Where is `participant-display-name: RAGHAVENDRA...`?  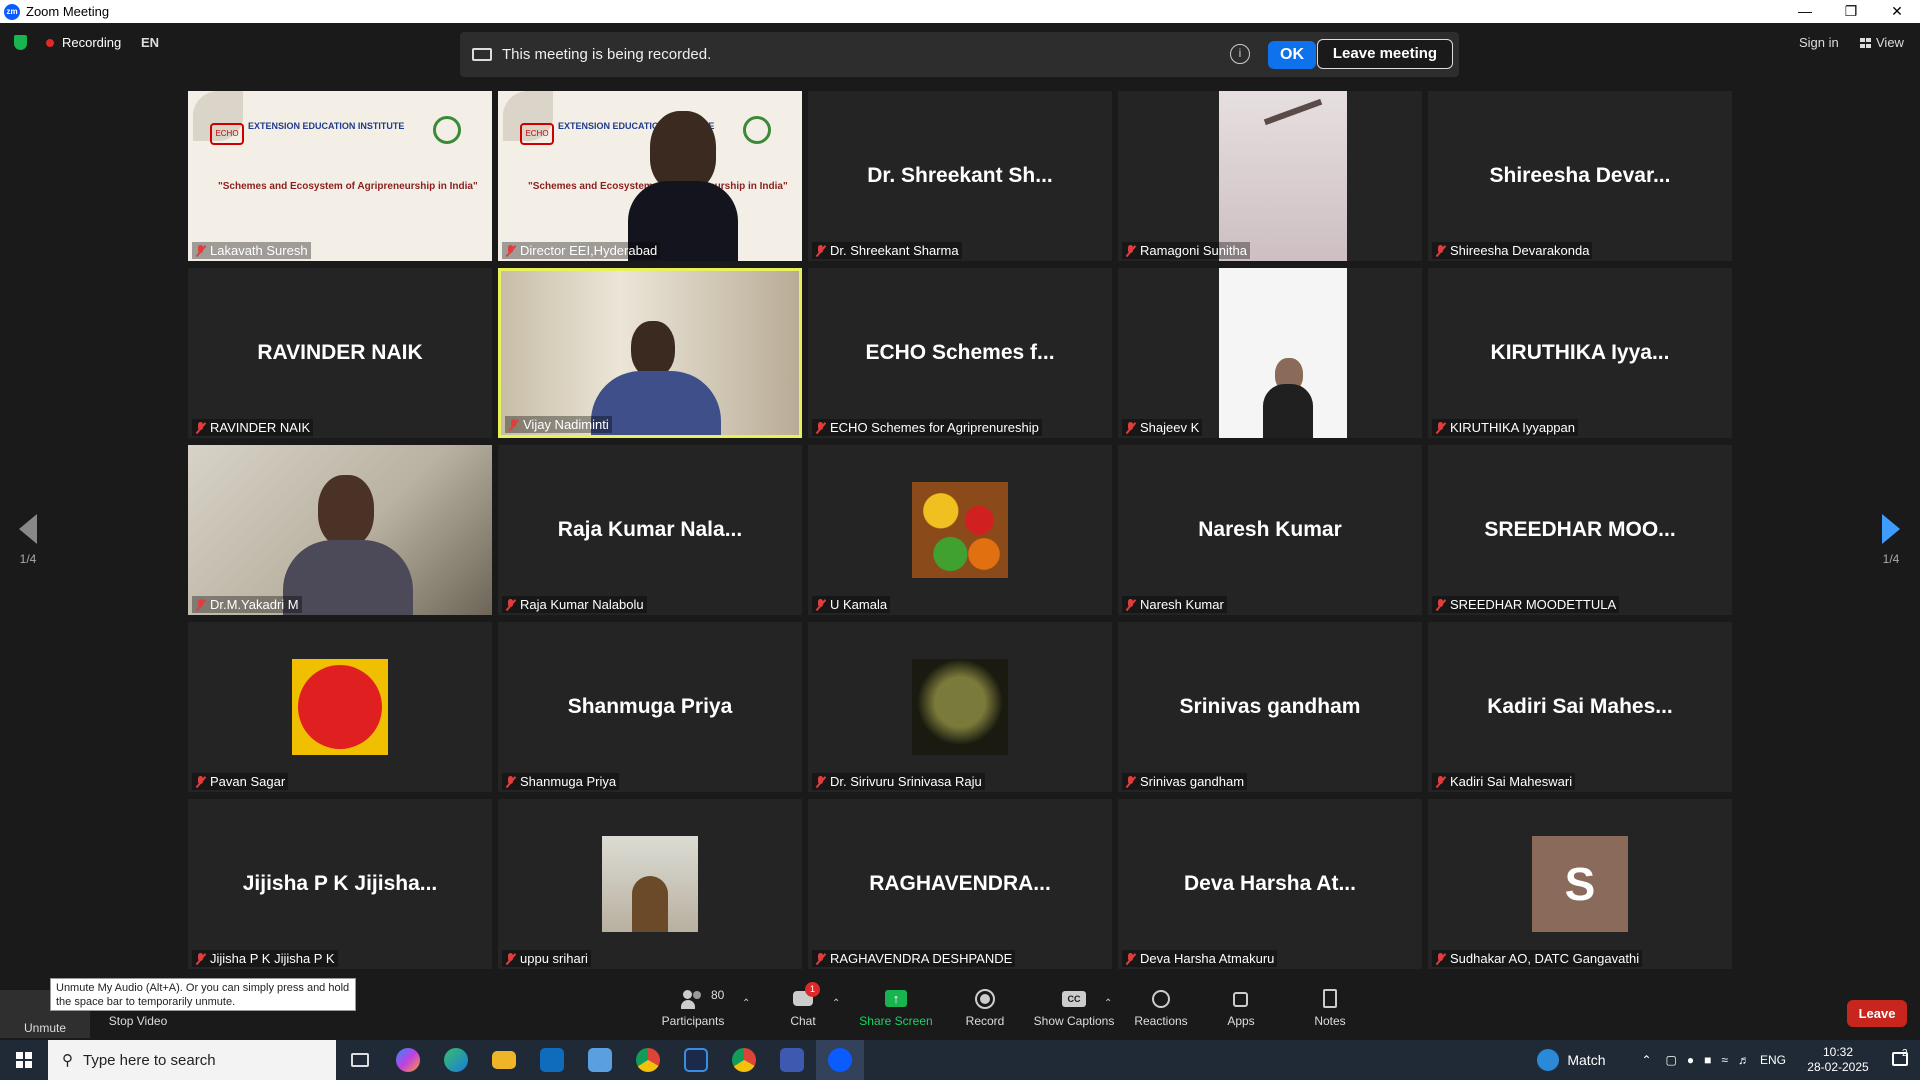
participant-display-name: RAGHAVENDRA... is located at coordinates (960, 883).